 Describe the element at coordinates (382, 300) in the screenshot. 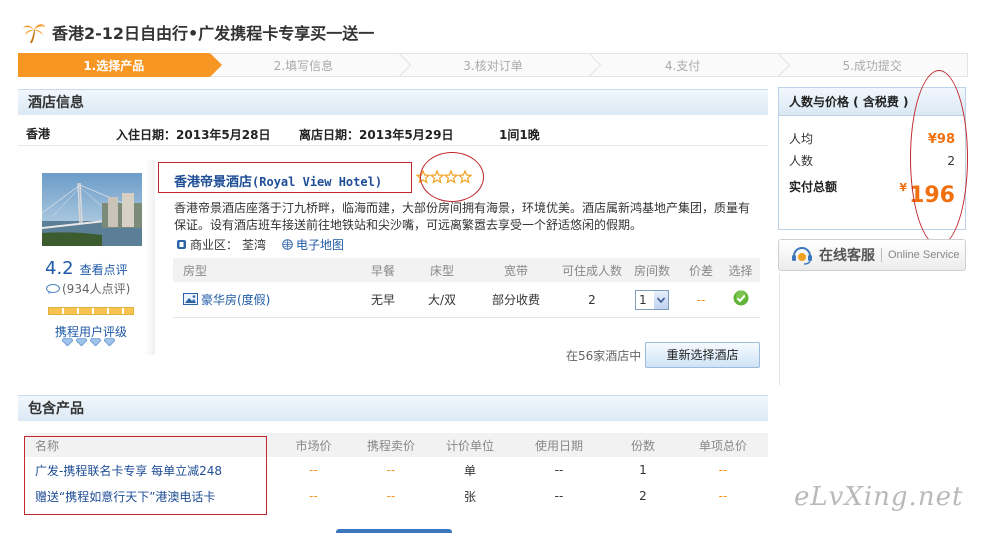

I see `breakfast-cell: 无早` at that location.